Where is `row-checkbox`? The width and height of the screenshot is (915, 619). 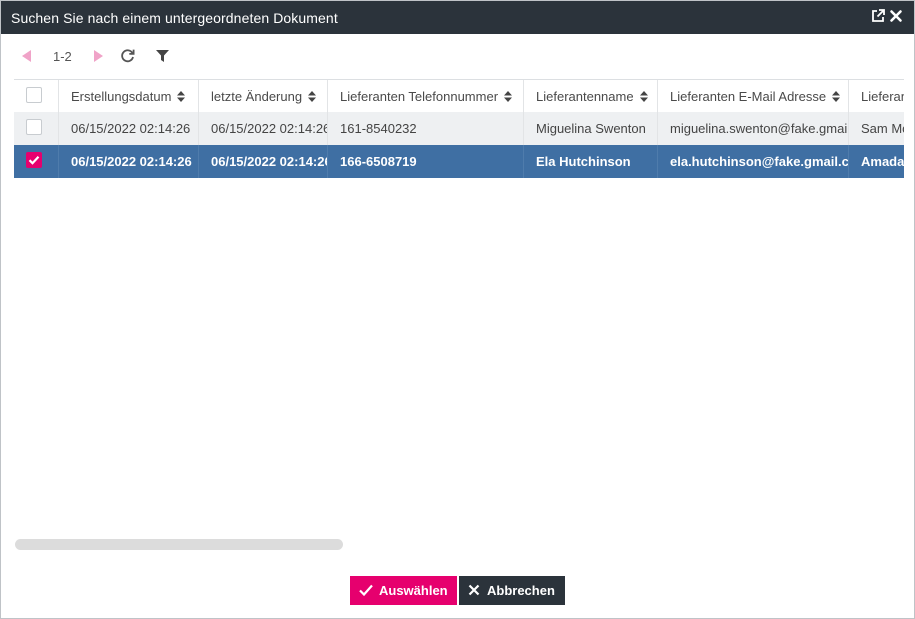
row-checkbox is located at coordinates (34, 127).